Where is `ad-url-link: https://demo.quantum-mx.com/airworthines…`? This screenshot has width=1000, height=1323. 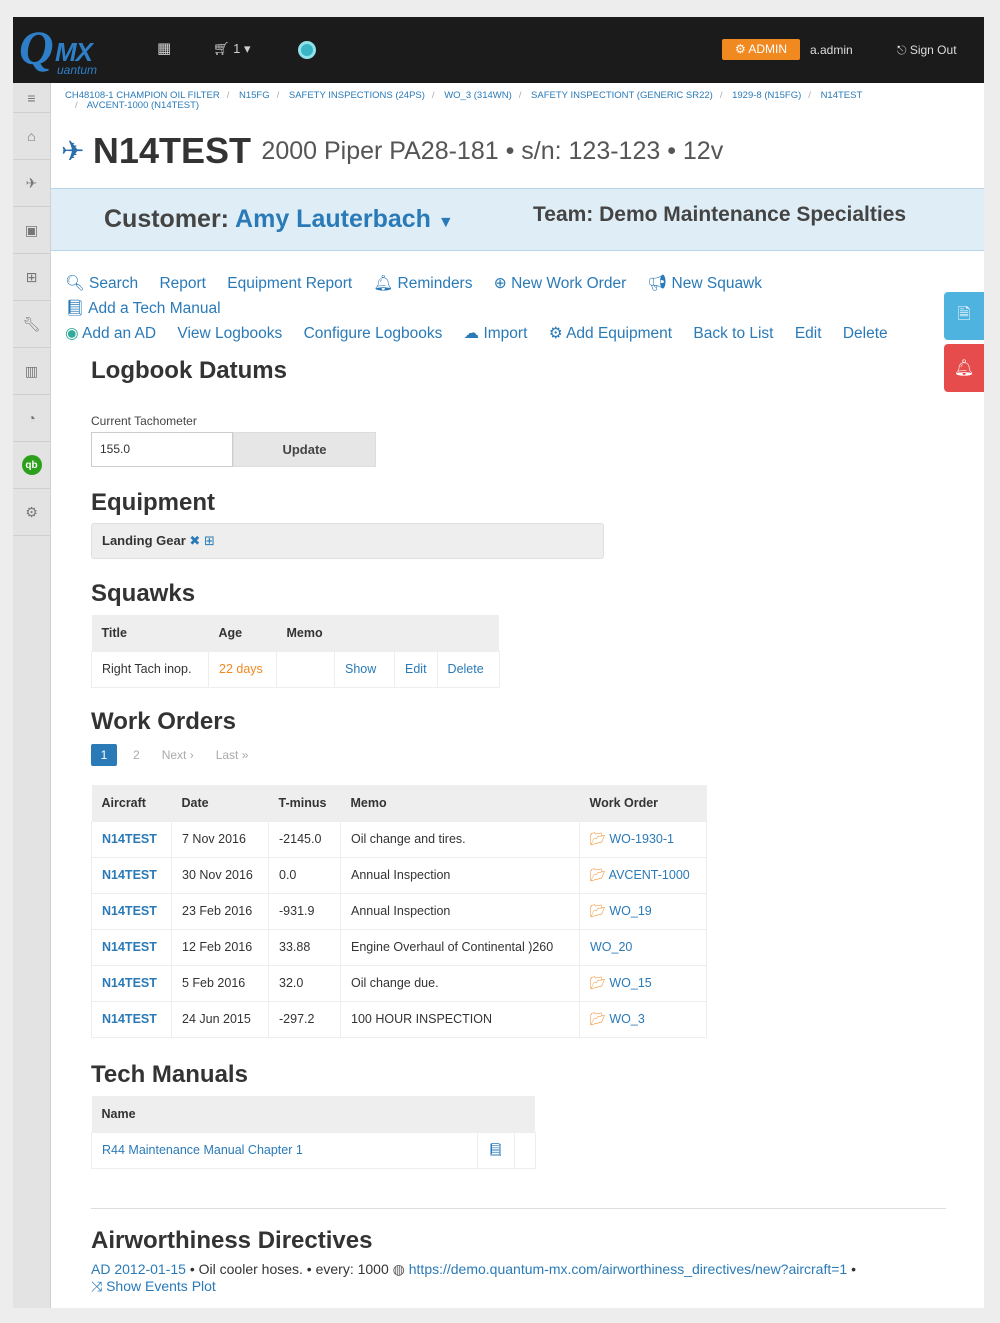
ad-url-link: https://demo.quantum-mx.com/airworthines… is located at coordinates (628, 1269).